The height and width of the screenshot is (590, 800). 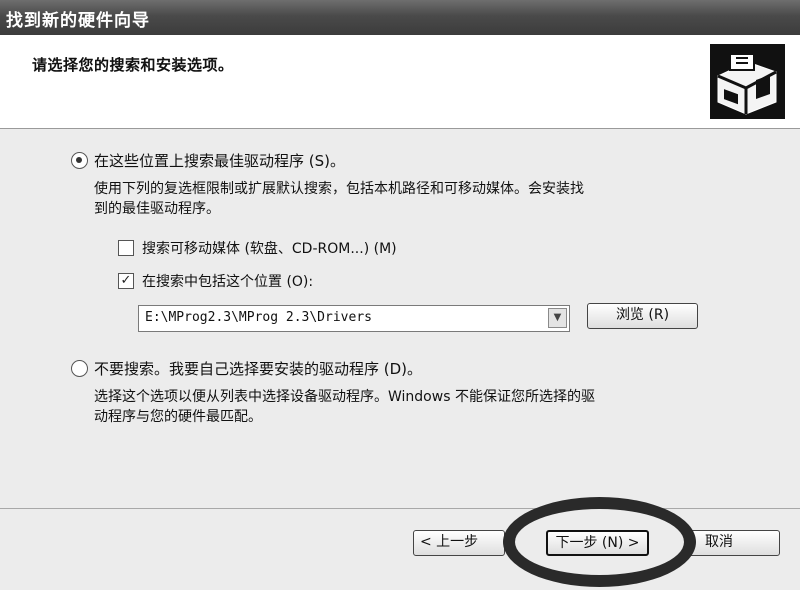 I want to click on search-option-description-line2: 到的最佳驱动程序。, so click(x=157, y=209).